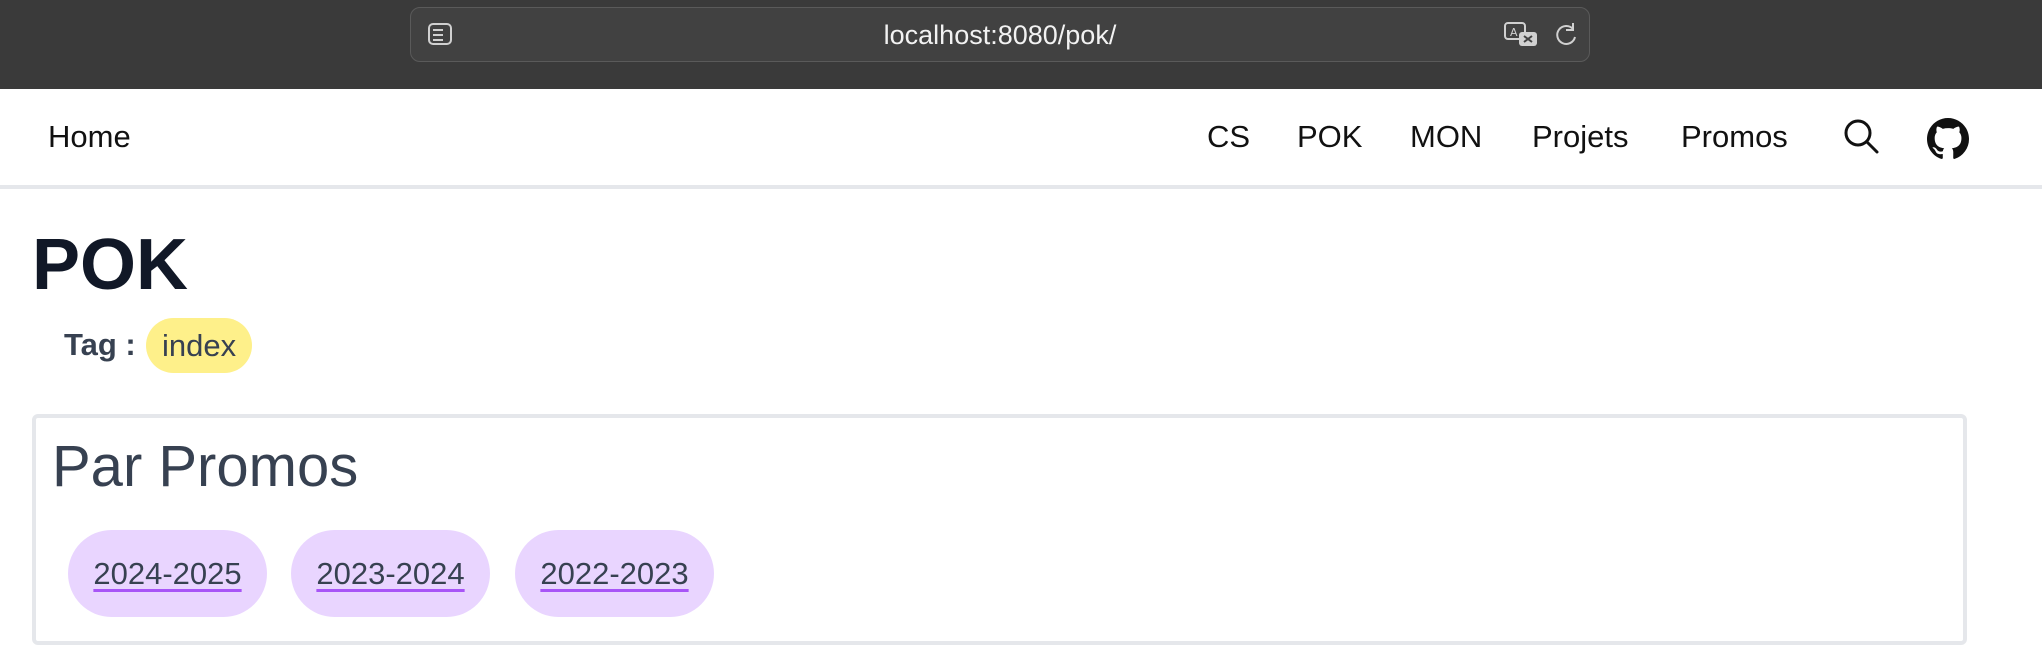 This screenshot has width=2042, height=662. I want to click on translate-icon: A, so click(1522, 35).